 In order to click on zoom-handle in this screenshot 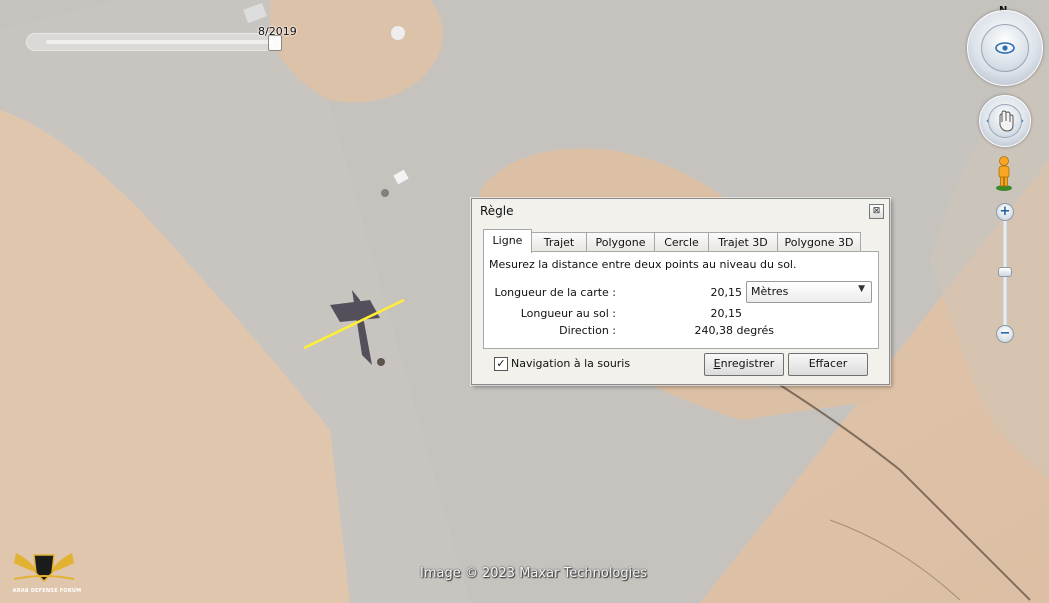, I will do `click(1005, 272)`.